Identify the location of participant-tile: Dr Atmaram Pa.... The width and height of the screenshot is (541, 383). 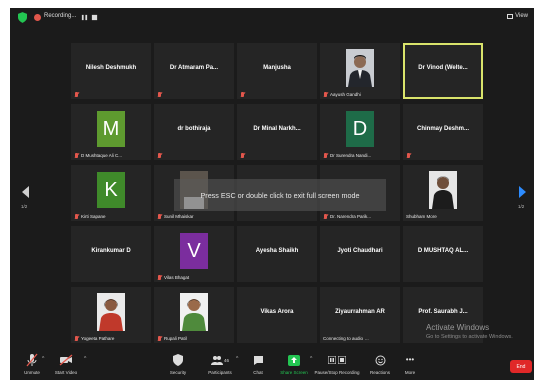
(194, 71).